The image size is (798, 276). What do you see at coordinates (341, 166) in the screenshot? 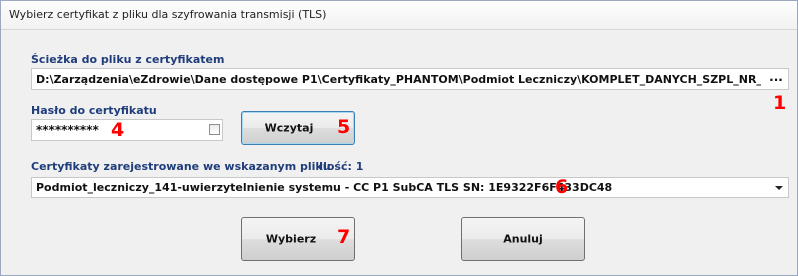
I see `certificate-count: Ilość: 1` at bounding box center [341, 166].